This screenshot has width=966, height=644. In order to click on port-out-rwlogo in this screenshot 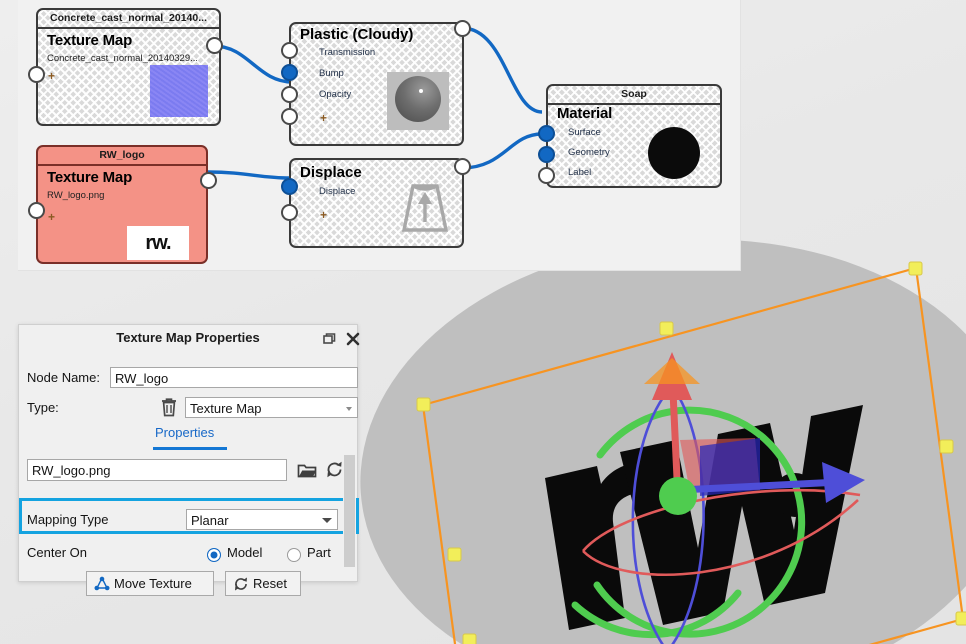, I will do `click(208, 180)`.